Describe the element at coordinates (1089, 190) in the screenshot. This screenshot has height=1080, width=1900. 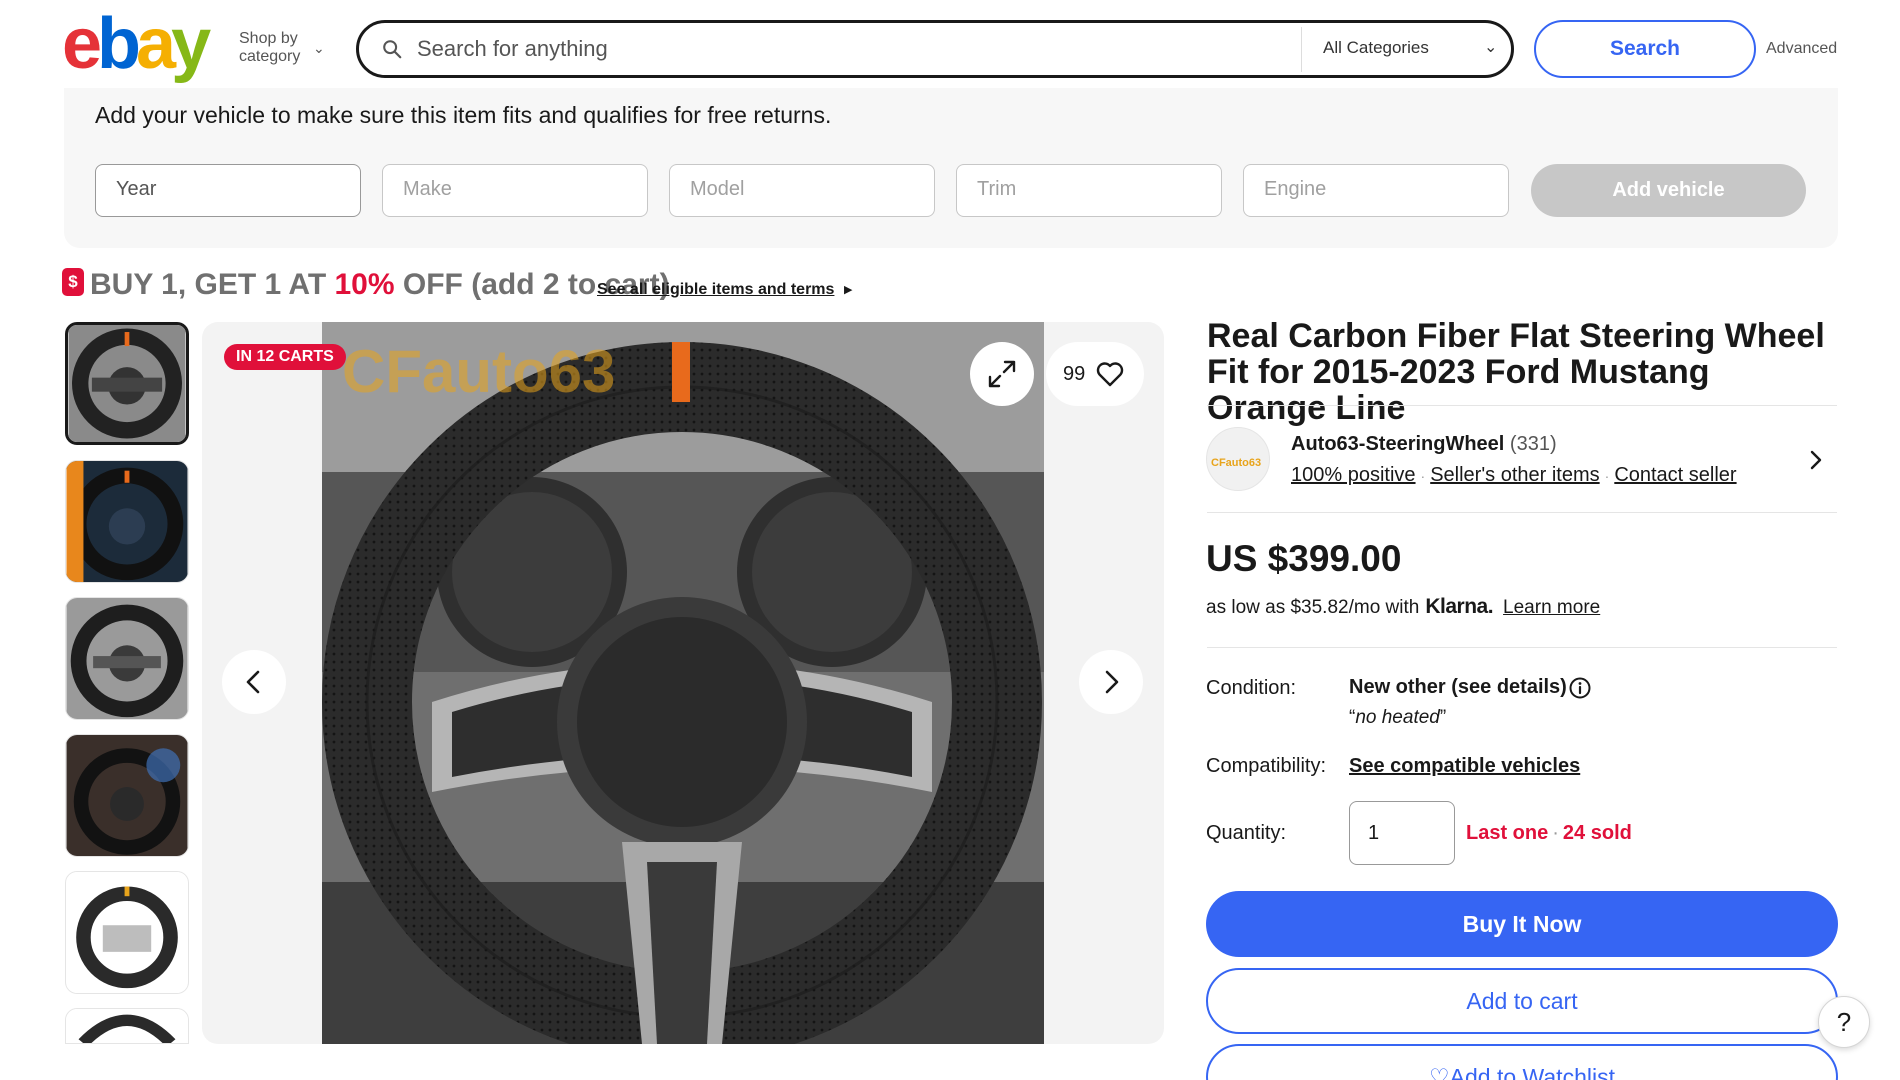
I see `trim-select: Trim` at that location.